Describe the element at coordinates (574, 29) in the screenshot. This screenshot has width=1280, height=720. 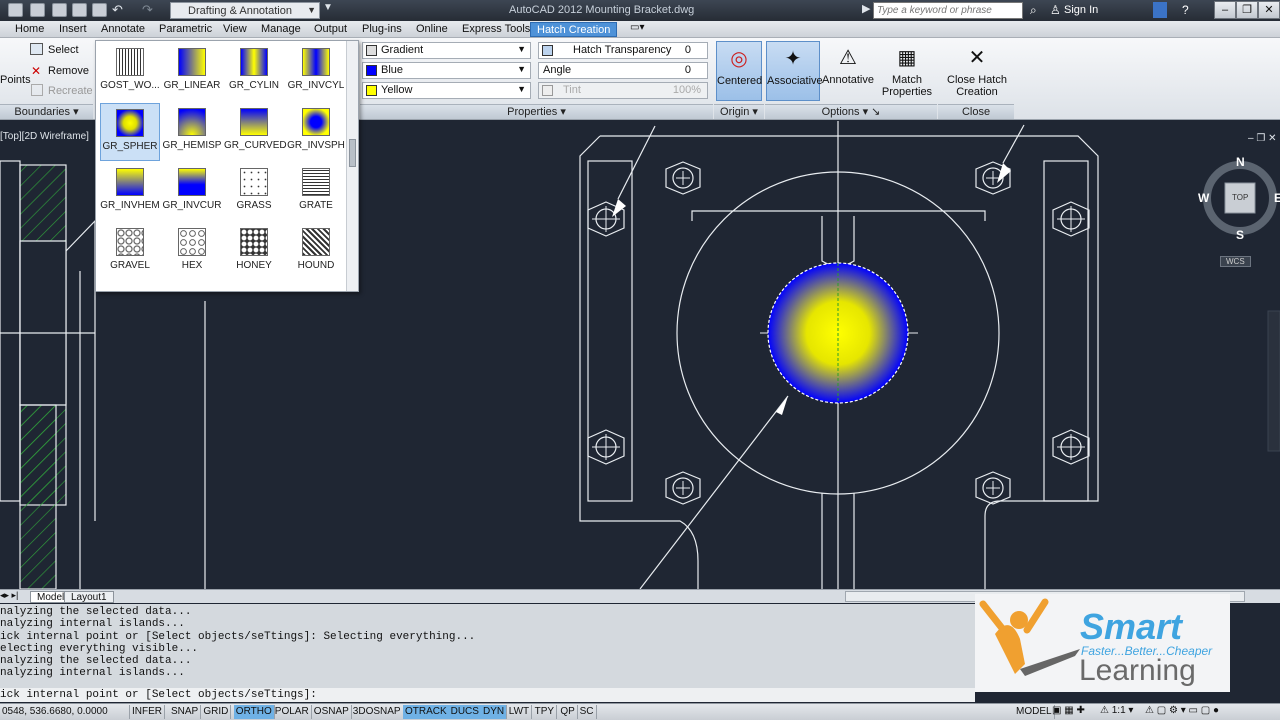
I see `tab-hatch-creation: Hatch Creation` at that location.